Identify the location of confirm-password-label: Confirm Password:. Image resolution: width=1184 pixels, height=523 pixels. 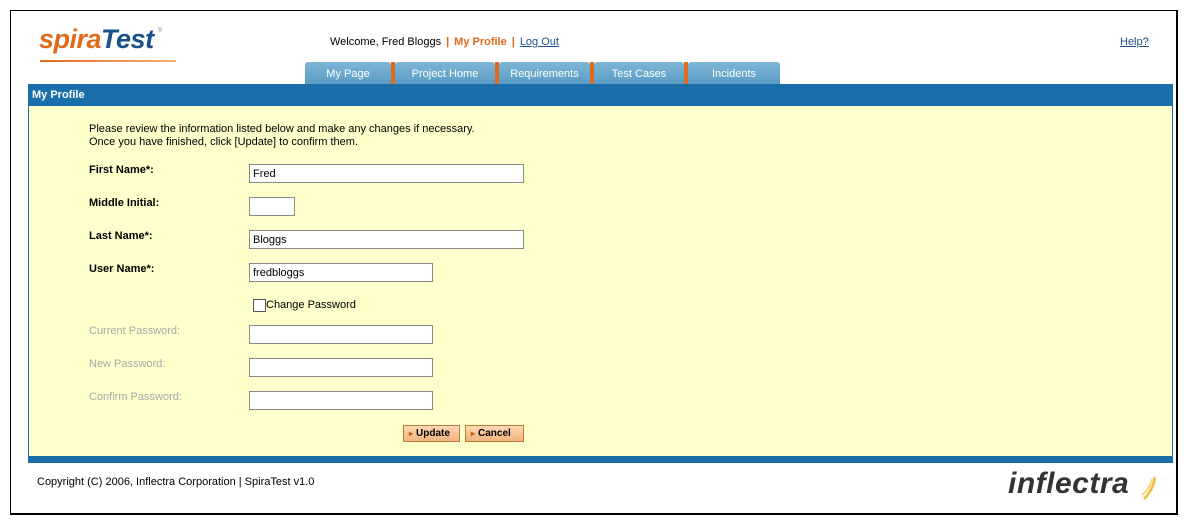
(135, 397).